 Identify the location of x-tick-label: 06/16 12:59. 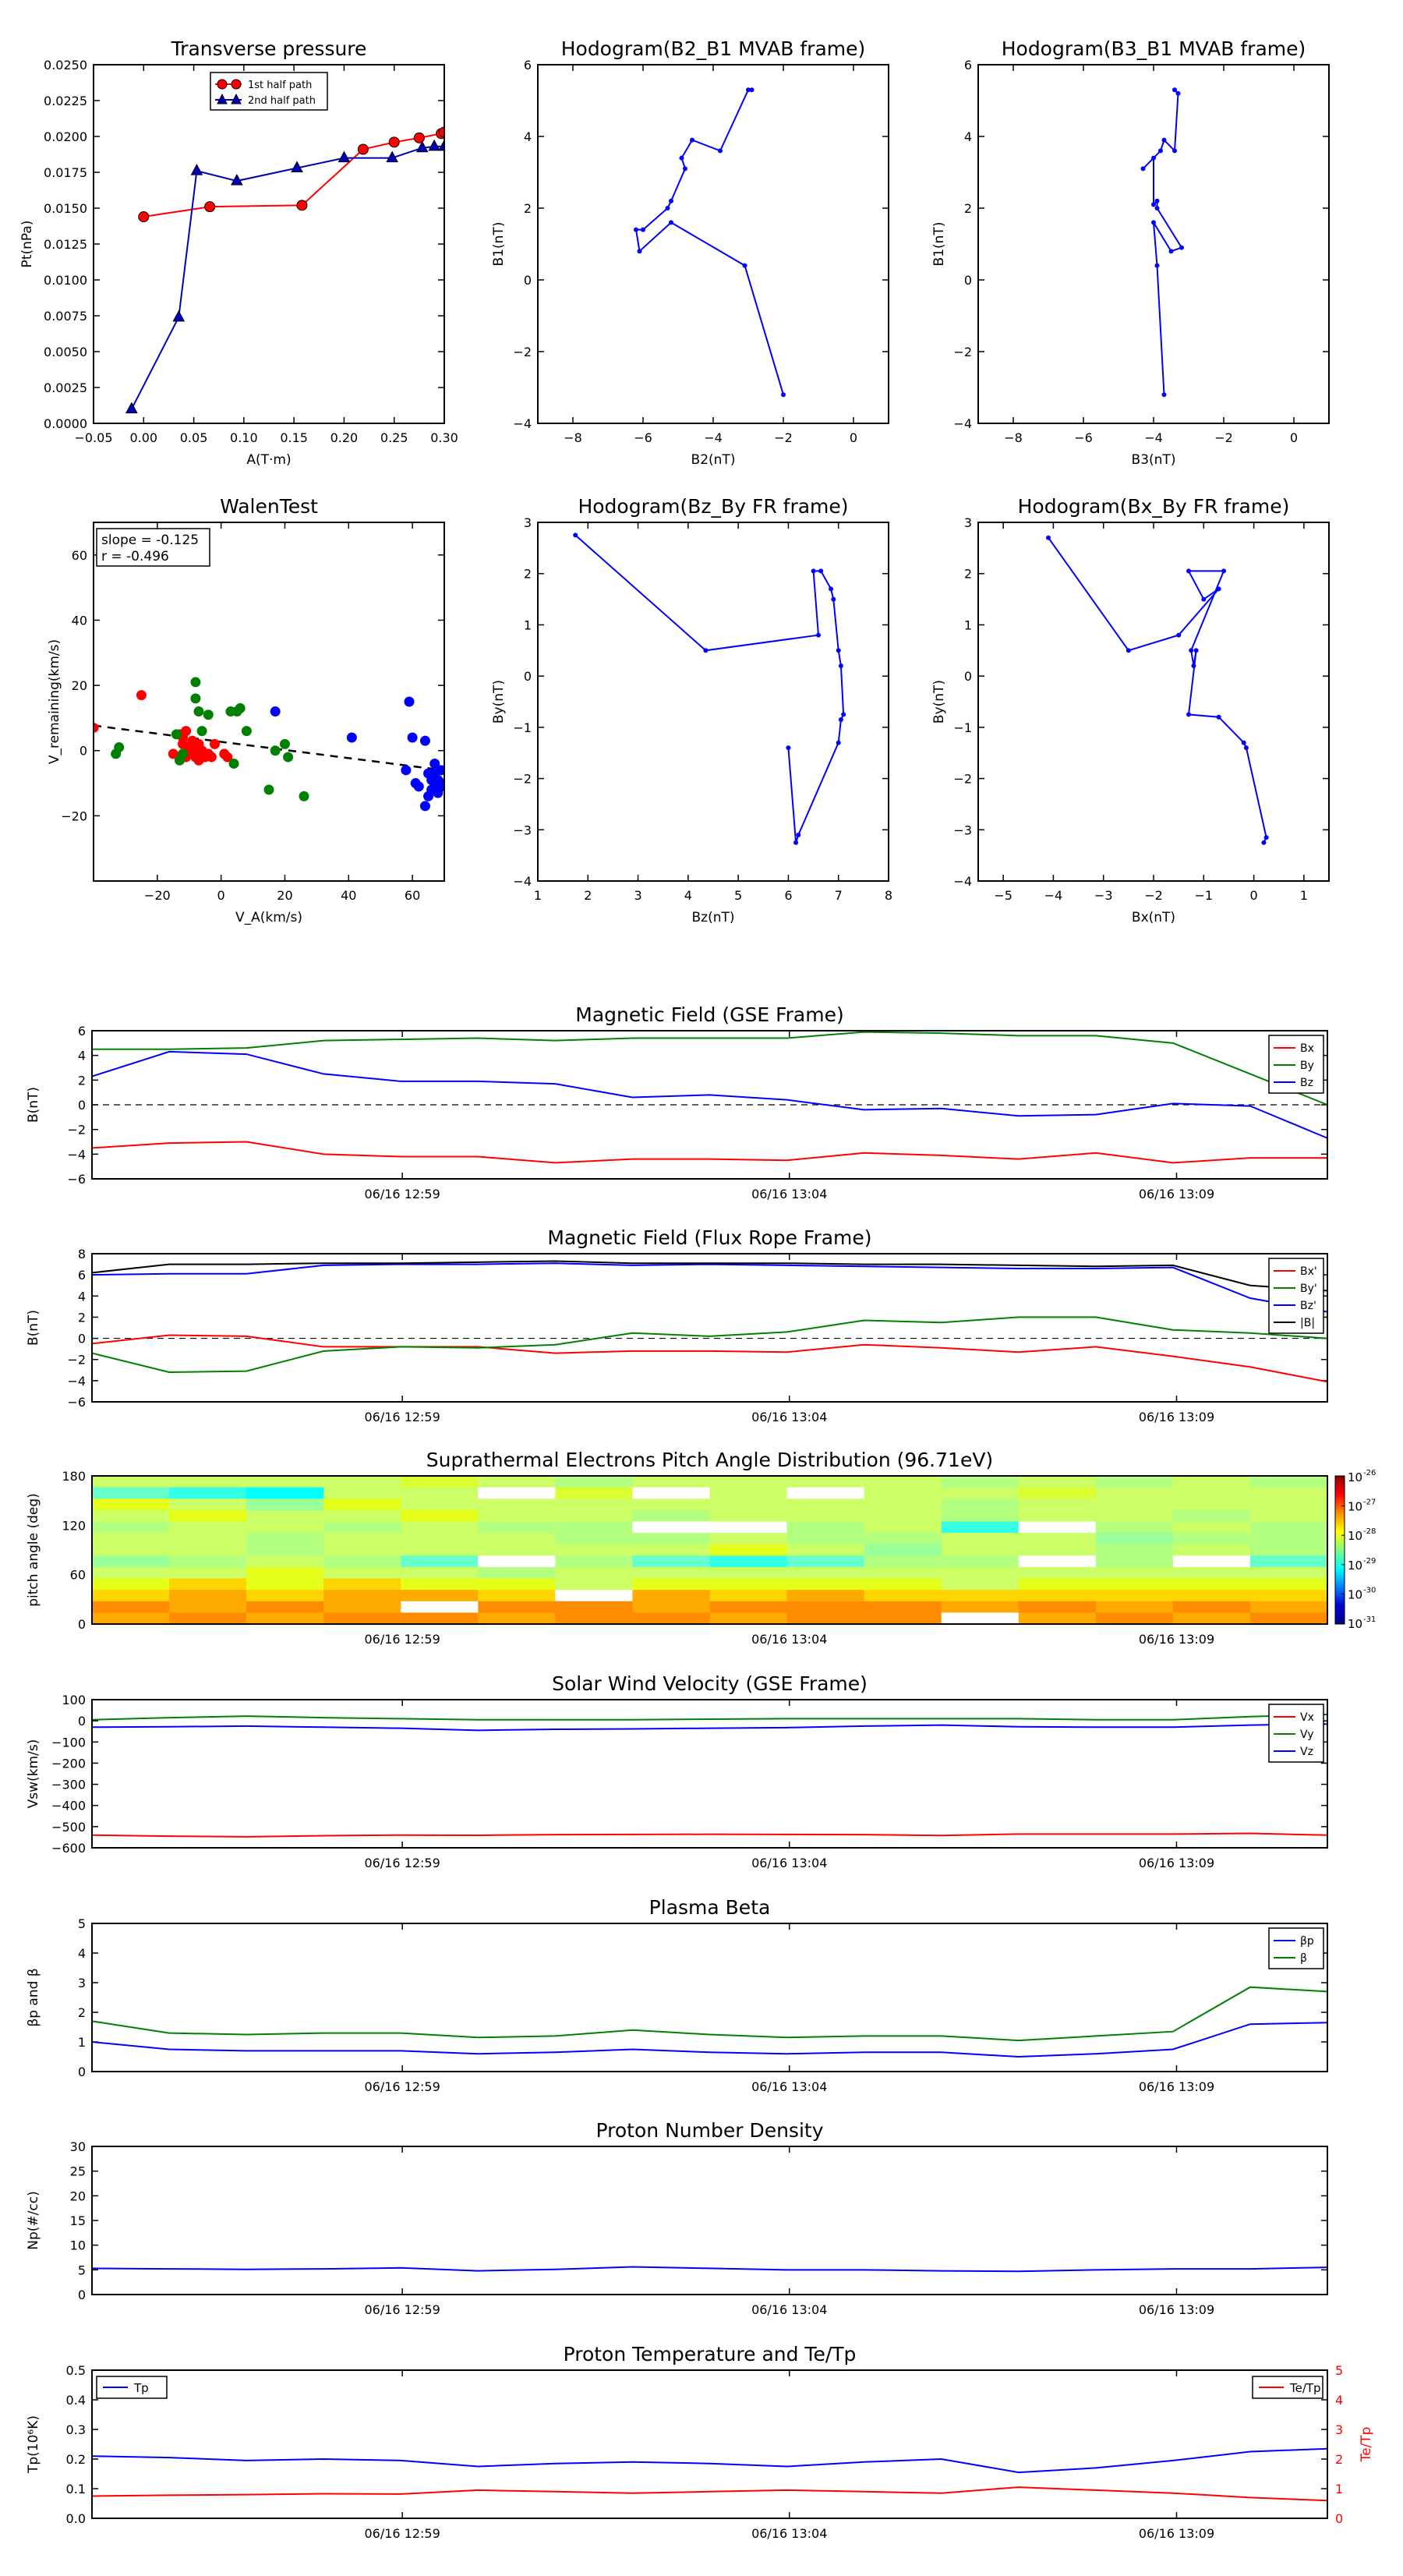
(402, 1417).